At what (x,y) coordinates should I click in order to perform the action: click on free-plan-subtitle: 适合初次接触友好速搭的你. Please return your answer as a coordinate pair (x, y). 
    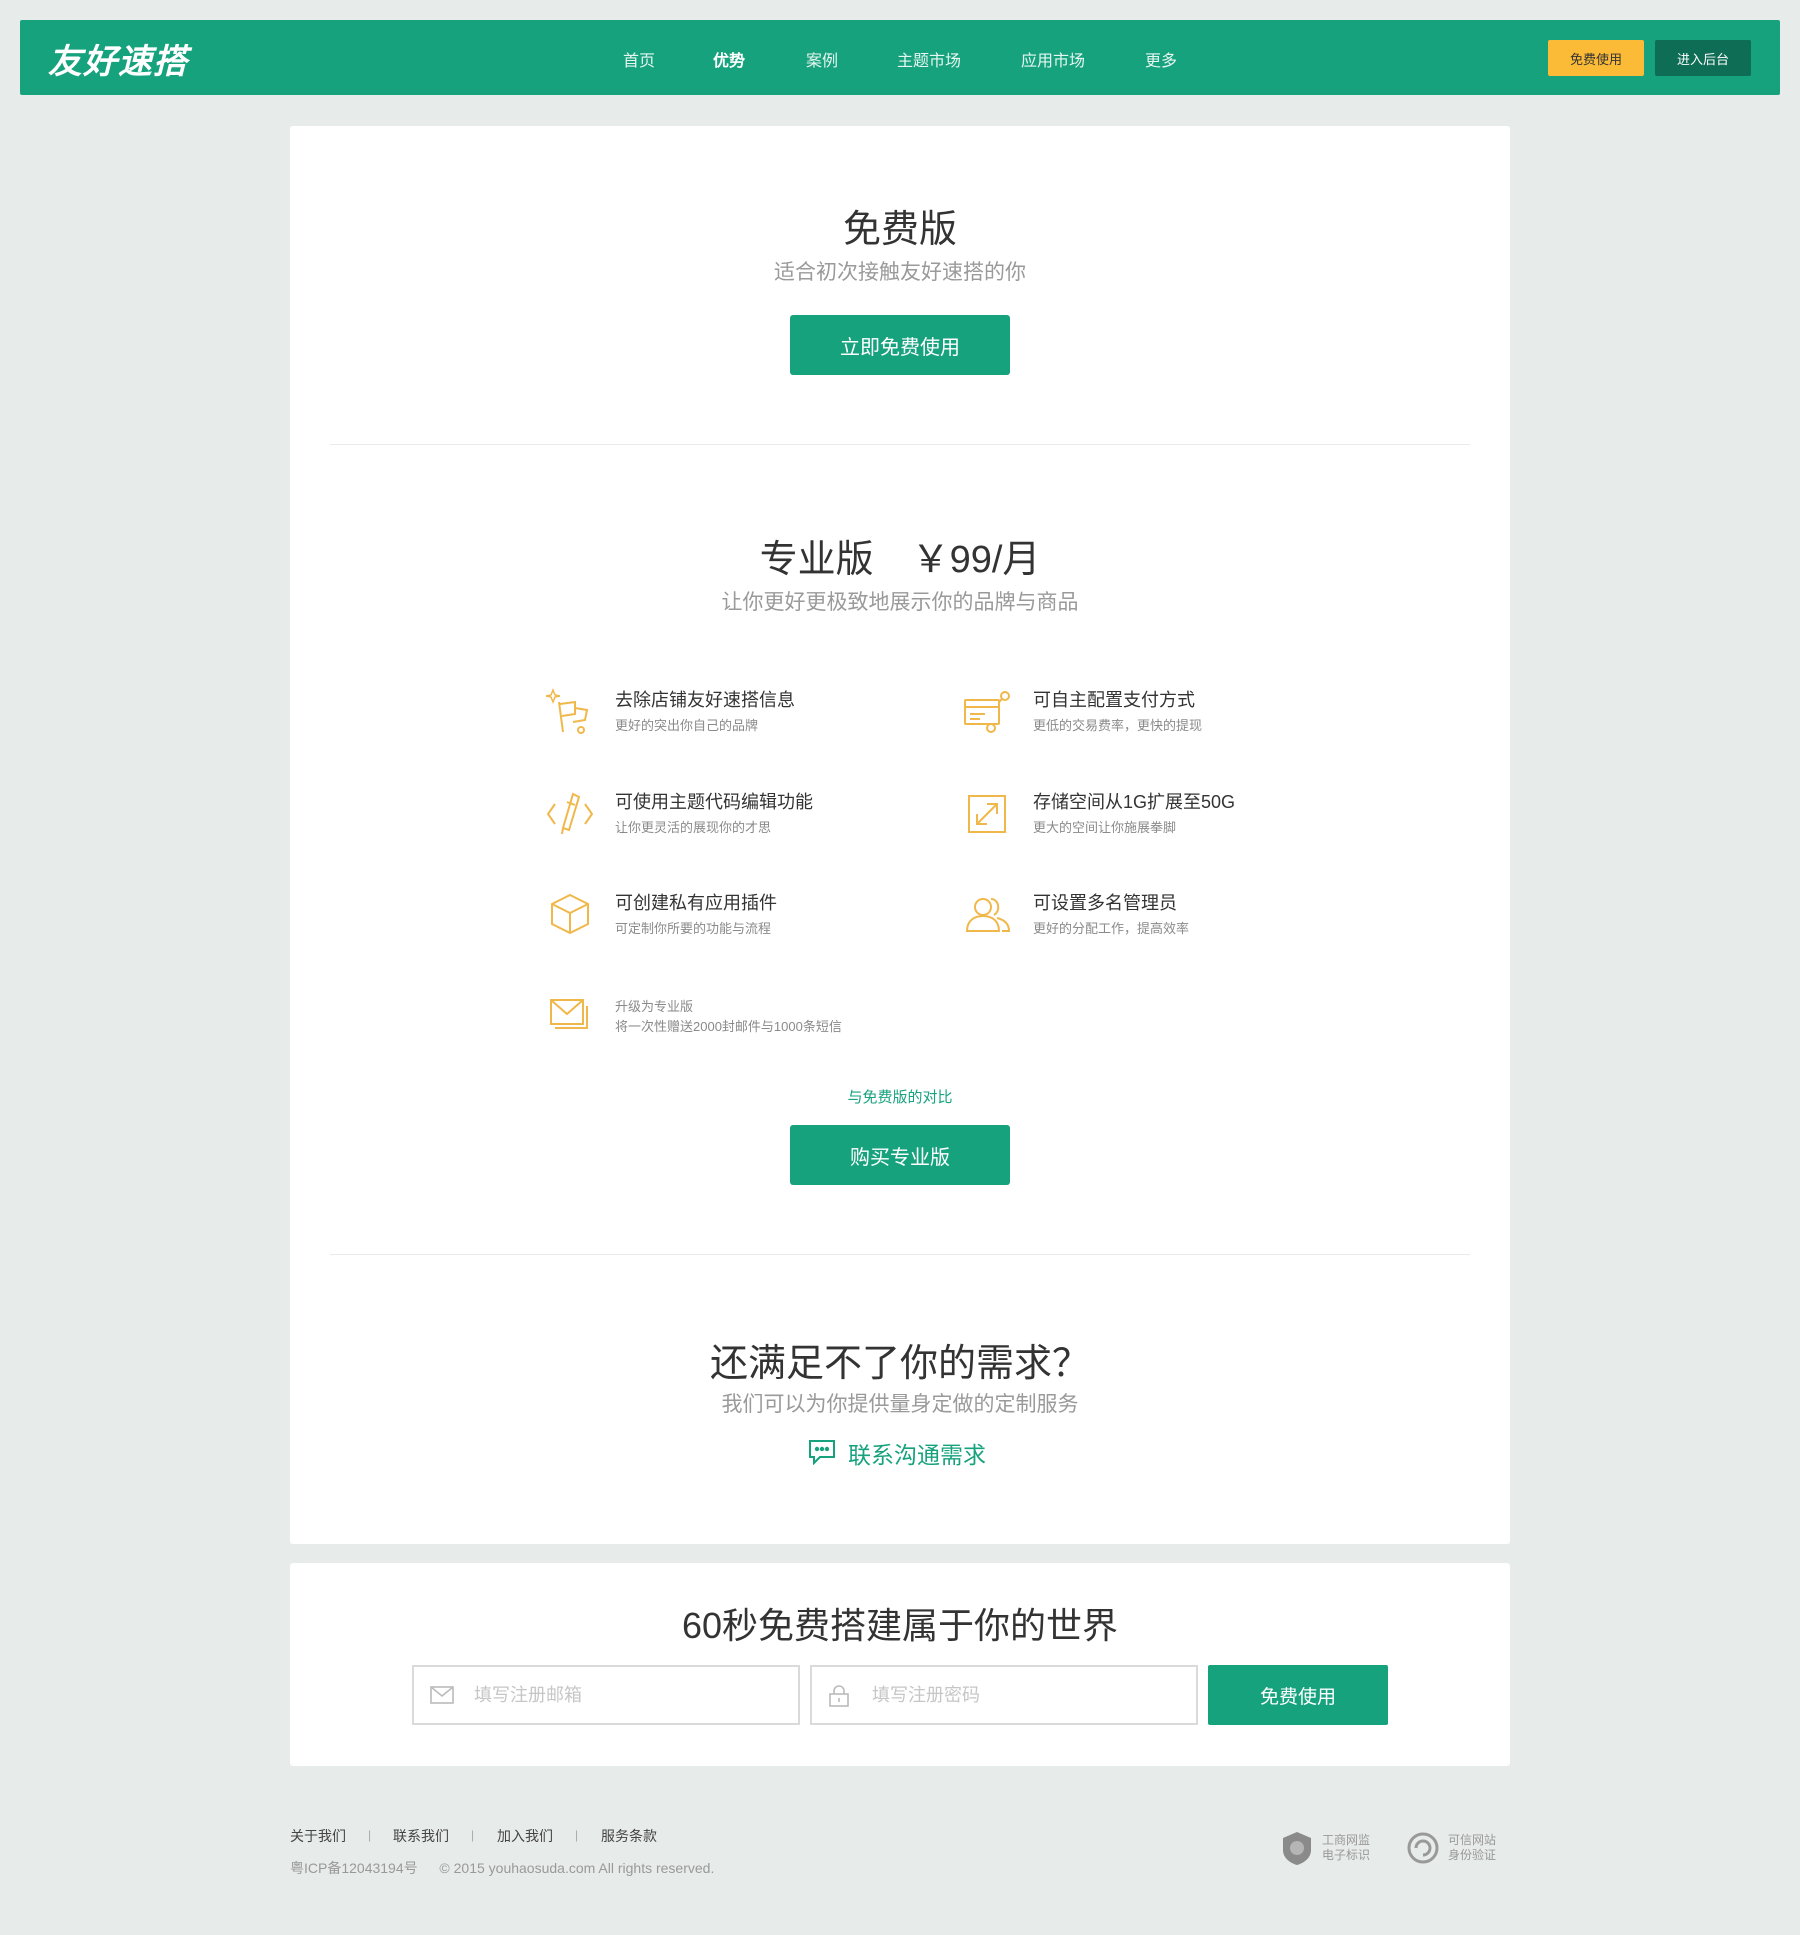
    Looking at the image, I should click on (900, 272).